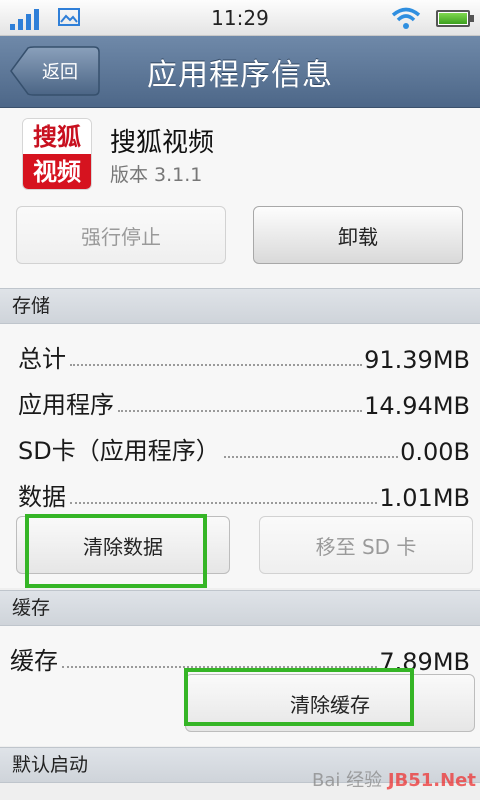 Image resolution: width=480 pixels, height=800 pixels. I want to click on storage-row-total: 总计 91.39MB, so click(244, 354).